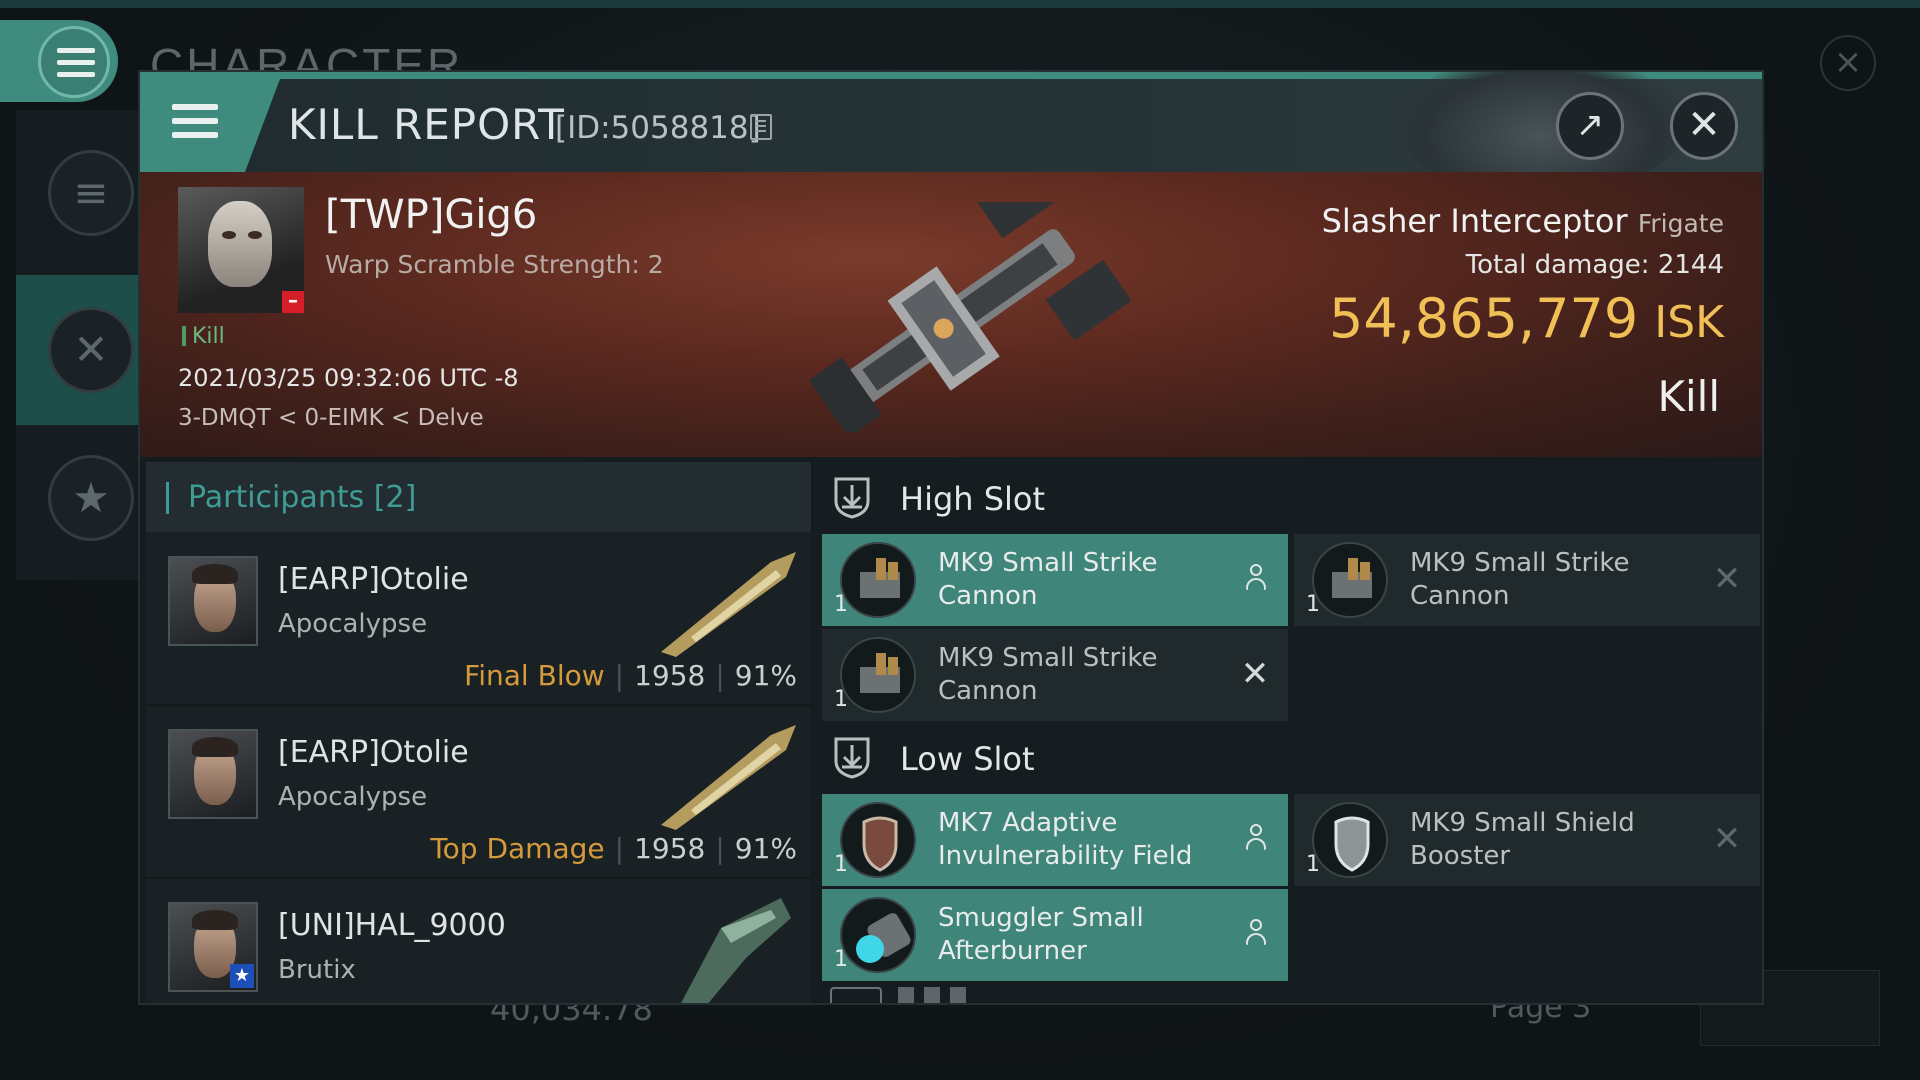  I want to click on participant-row: ★ [UNI]HAL_9000 Brutix, so click(478, 942).